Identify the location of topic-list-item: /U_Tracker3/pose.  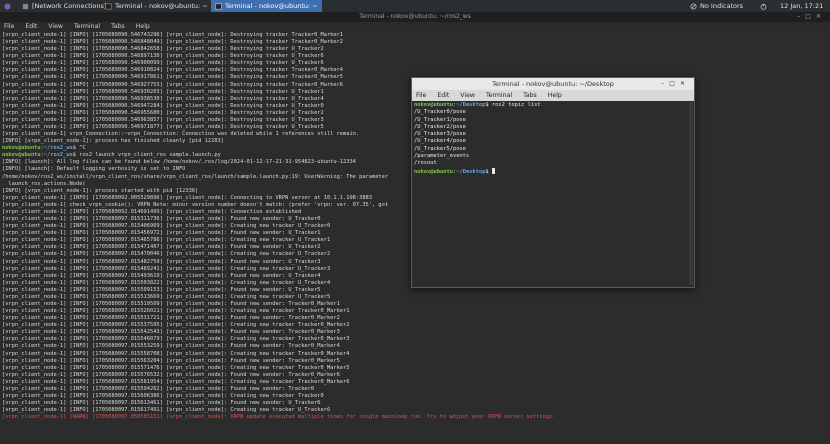
(440, 134).